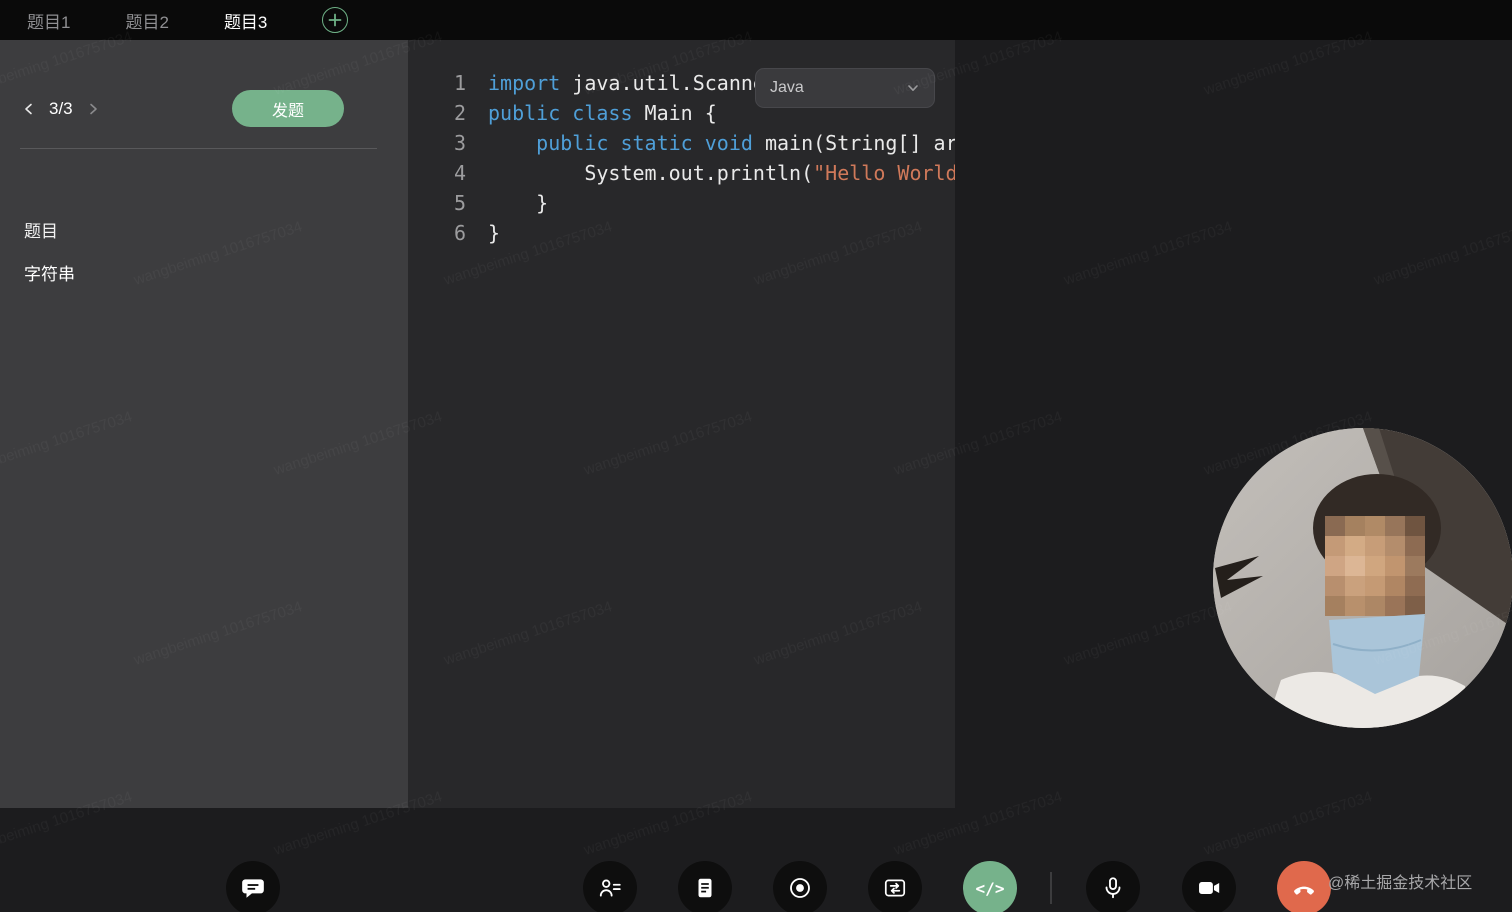 The height and width of the screenshot is (912, 1512). What do you see at coordinates (1400, 883) in the screenshot?
I see `community-credit: @稀土掘金技术社区` at bounding box center [1400, 883].